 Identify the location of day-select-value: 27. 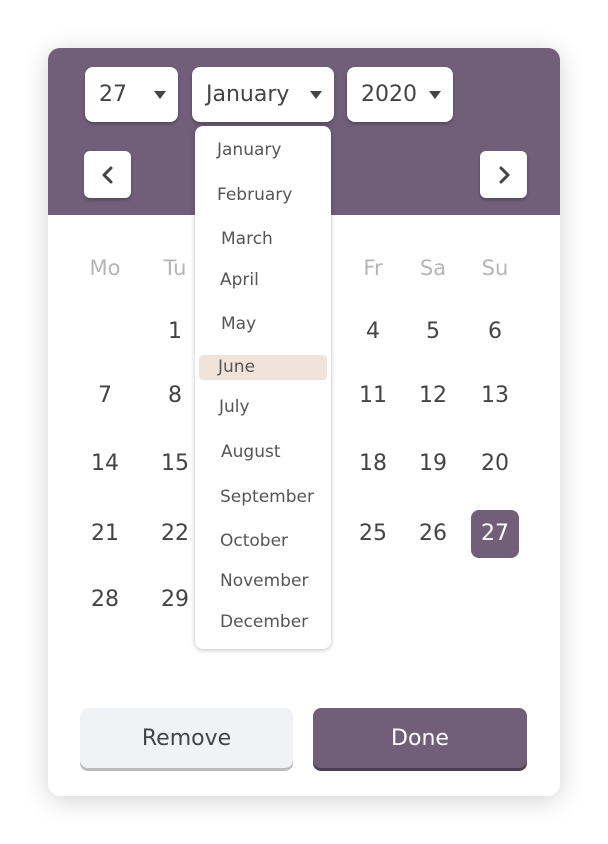
(113, 94).